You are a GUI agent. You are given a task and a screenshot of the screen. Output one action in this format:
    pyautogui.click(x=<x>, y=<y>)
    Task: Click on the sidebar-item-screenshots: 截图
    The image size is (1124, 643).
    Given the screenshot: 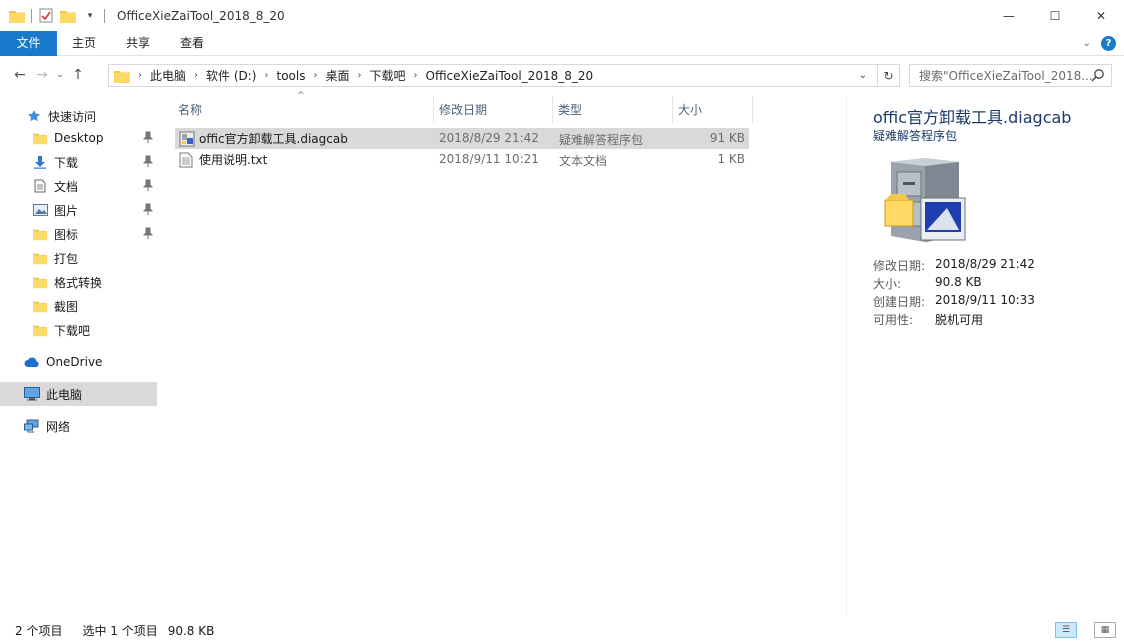 What is the action you would take?
    pyautogui.click(x=78, y=306)
    